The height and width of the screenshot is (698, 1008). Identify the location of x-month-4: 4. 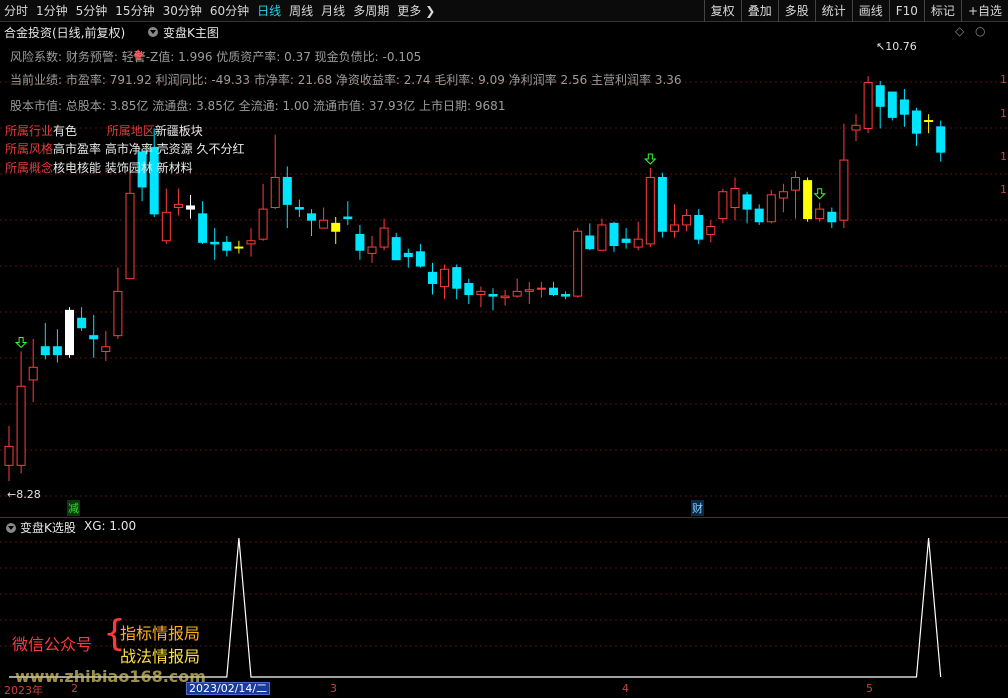
(625, 688).